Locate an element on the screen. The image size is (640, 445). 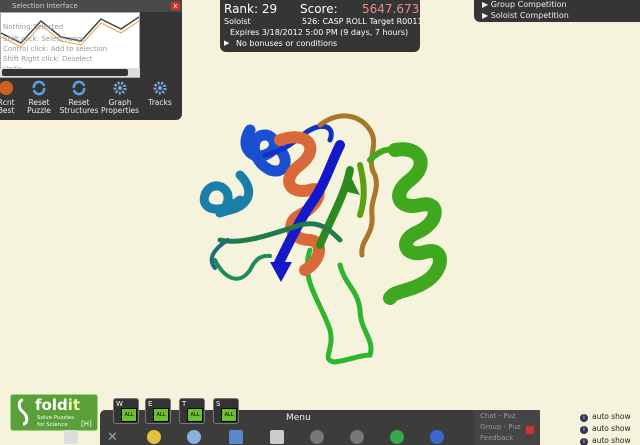
camera-icon is located at coordinates (277, 437).